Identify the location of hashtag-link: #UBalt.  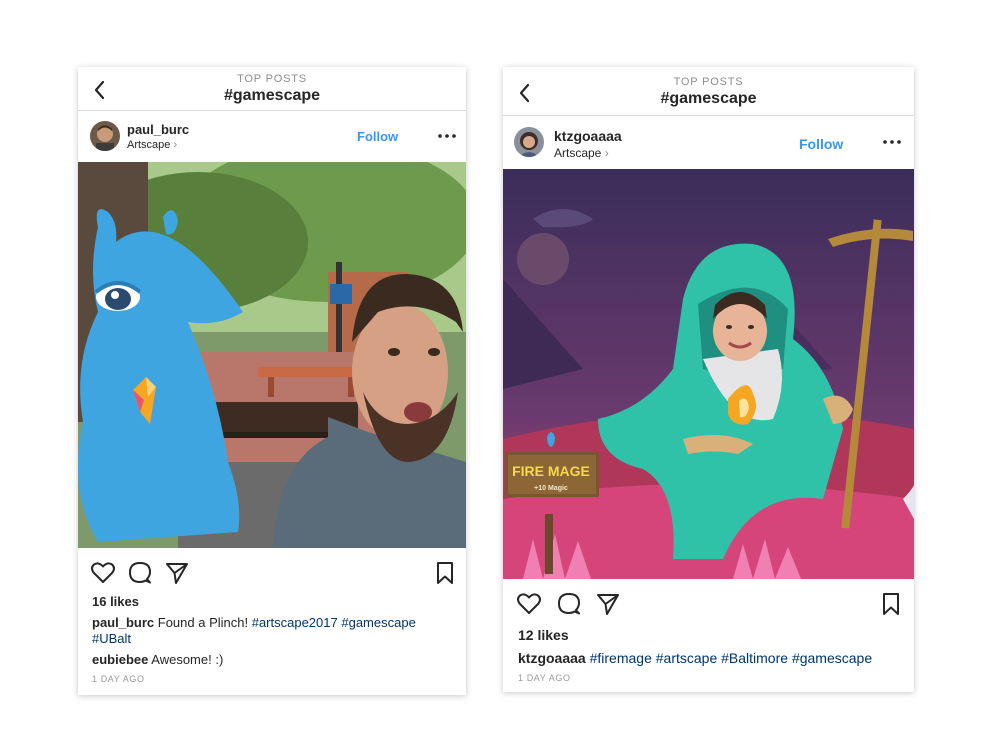
(111, 638).